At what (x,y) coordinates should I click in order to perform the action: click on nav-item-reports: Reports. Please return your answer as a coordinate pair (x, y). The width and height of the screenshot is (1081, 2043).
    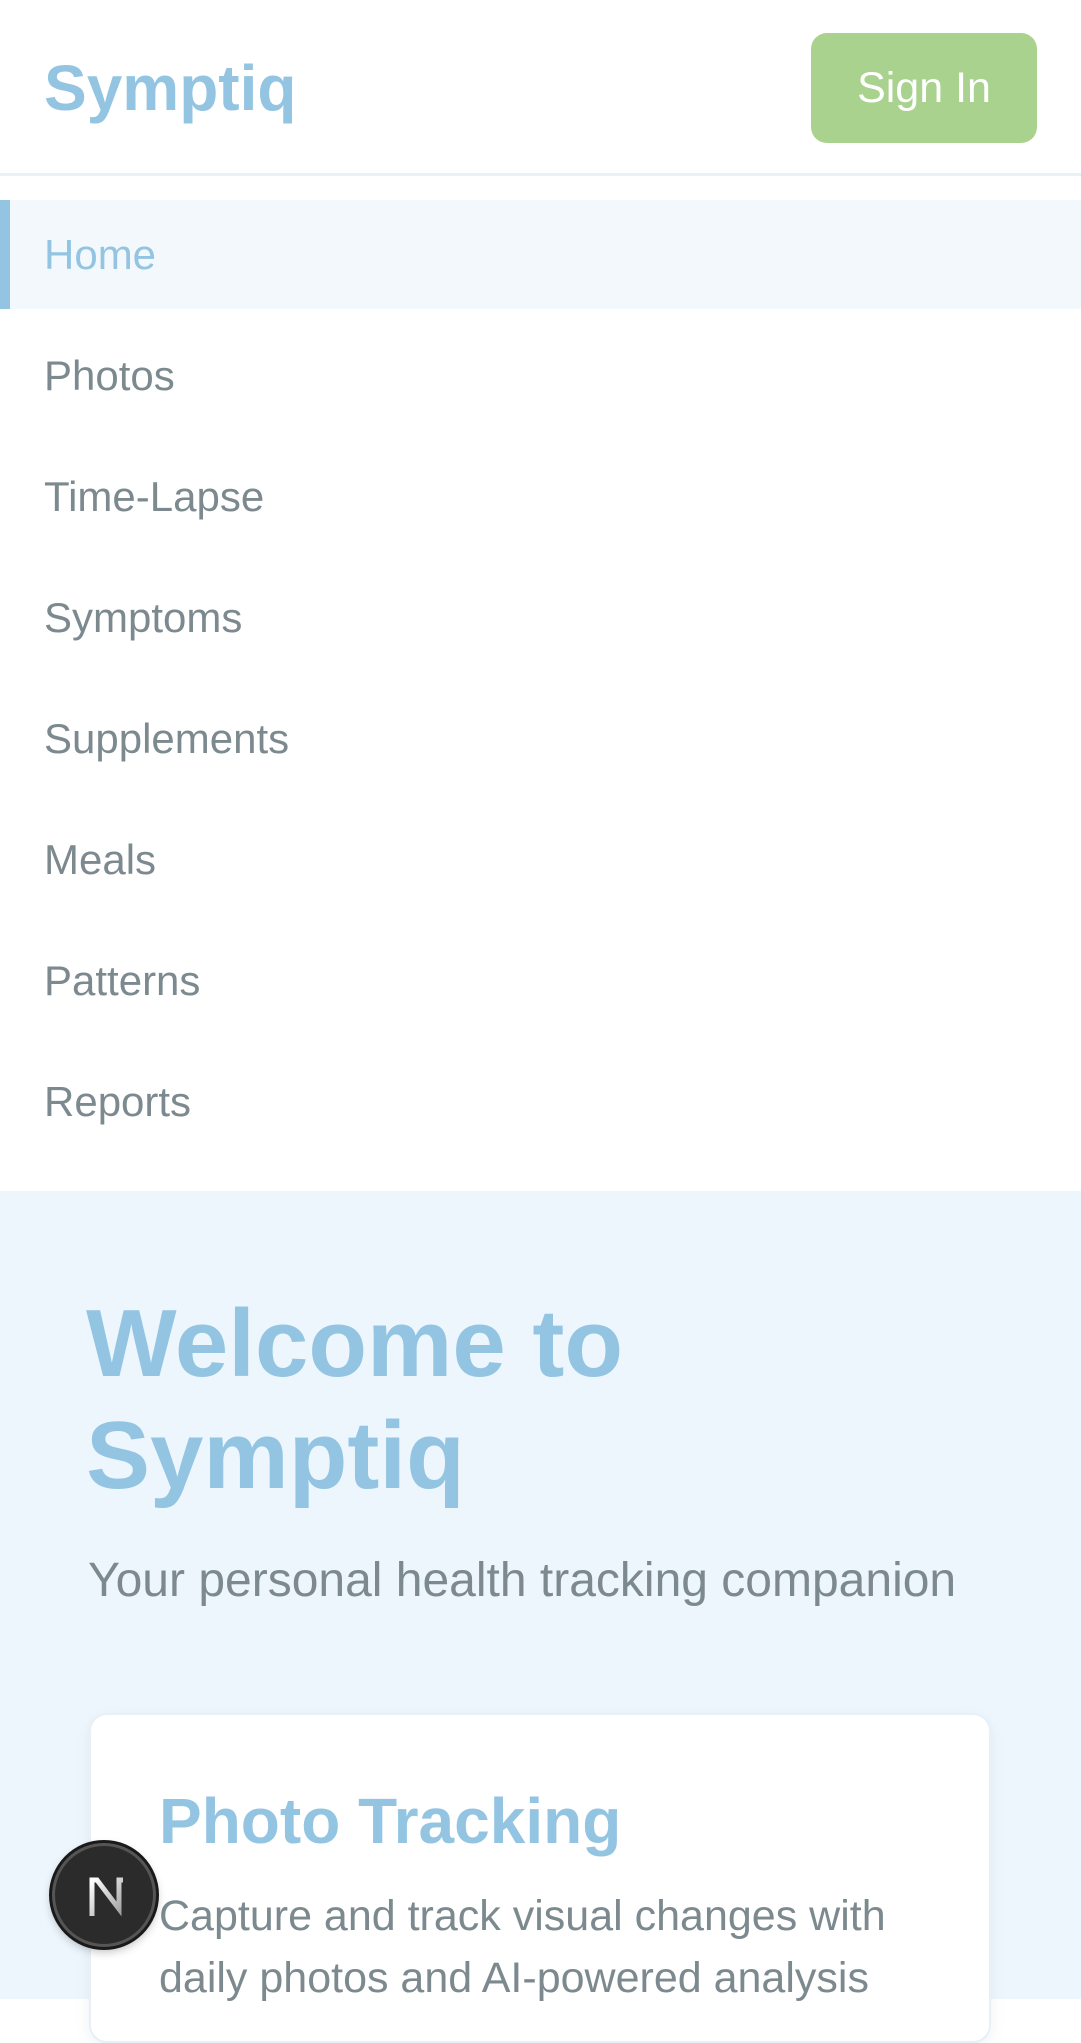
    Looking at the image, I should click on (540, 1101).